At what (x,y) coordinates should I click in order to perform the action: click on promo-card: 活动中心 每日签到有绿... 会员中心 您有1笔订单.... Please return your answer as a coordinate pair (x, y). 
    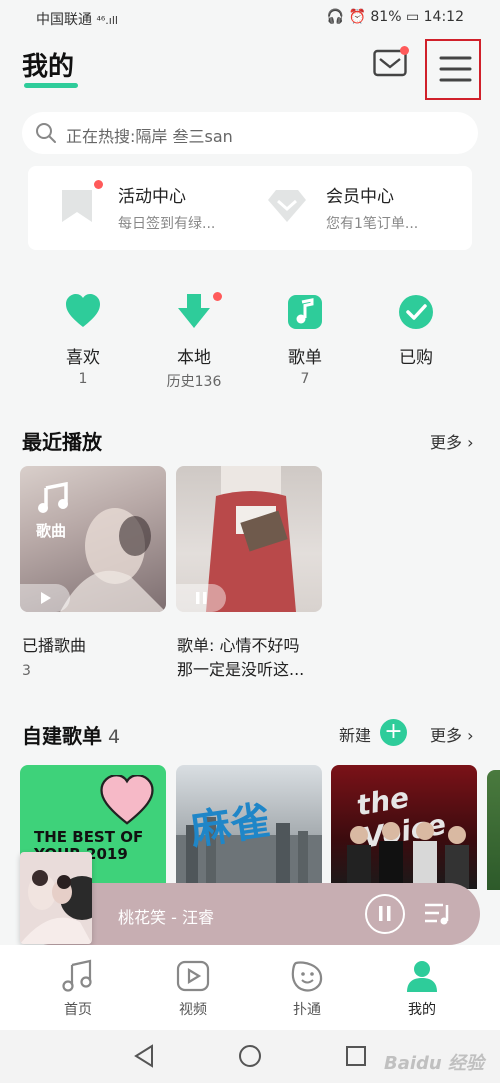
    Looking at the image, I should click on (250, 208).